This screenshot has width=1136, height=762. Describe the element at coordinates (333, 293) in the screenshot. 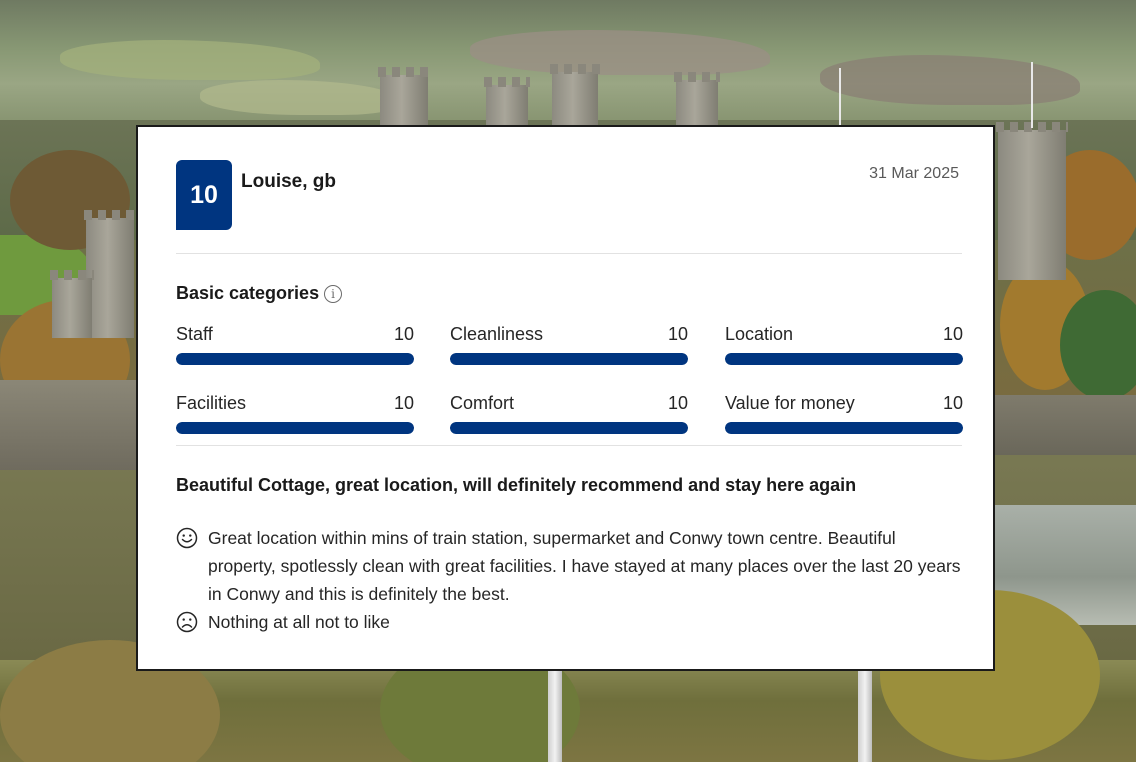

I see `info-icon: i` at that location.